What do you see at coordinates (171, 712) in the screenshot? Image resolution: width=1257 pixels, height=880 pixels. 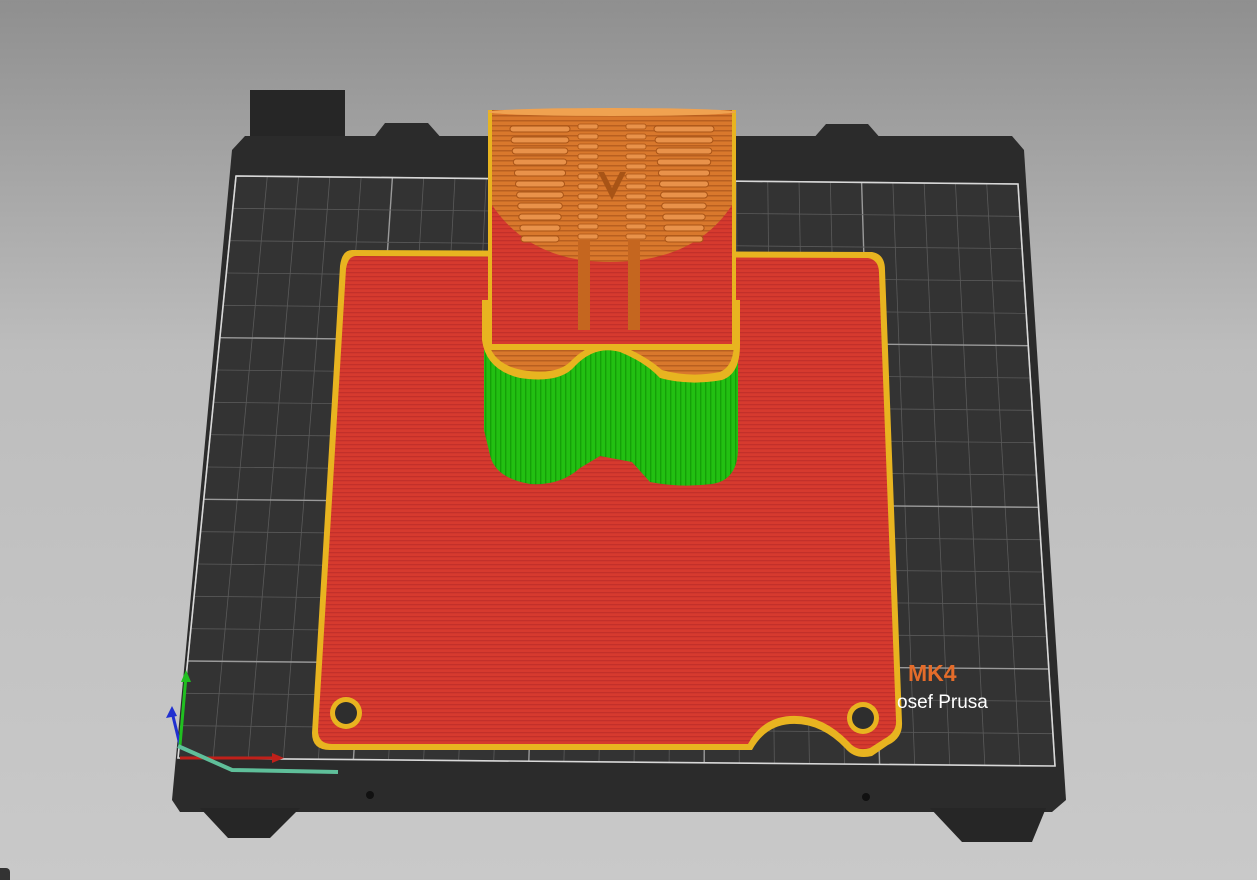 I see `axis-z-arrow` at bounding box center [171, 712].